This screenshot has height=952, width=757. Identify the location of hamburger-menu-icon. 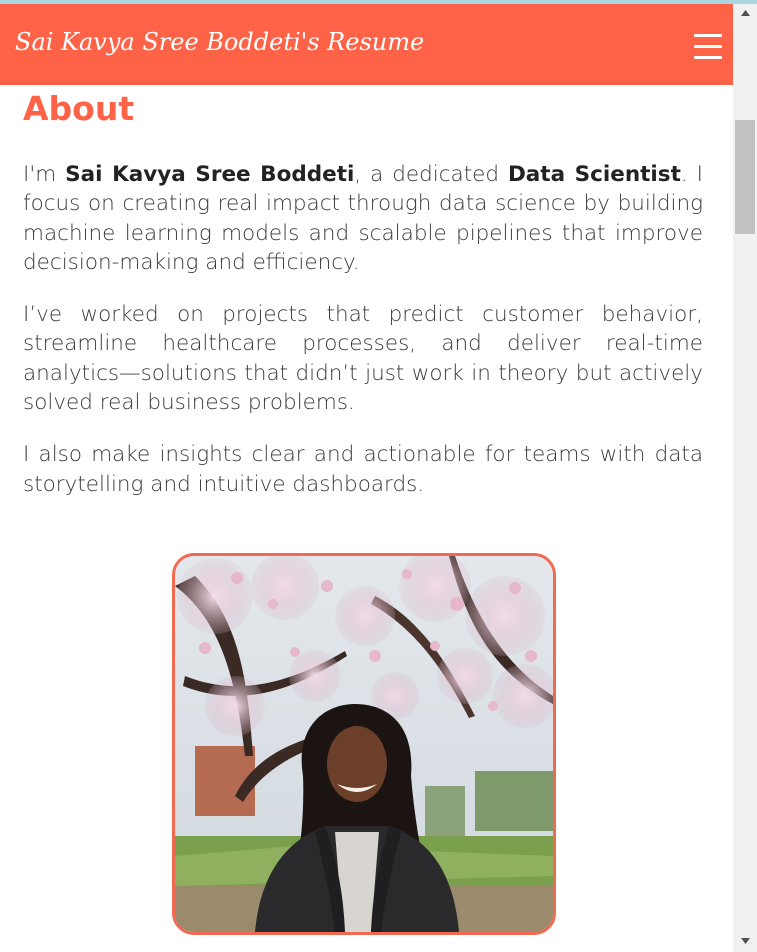
(708, 47).